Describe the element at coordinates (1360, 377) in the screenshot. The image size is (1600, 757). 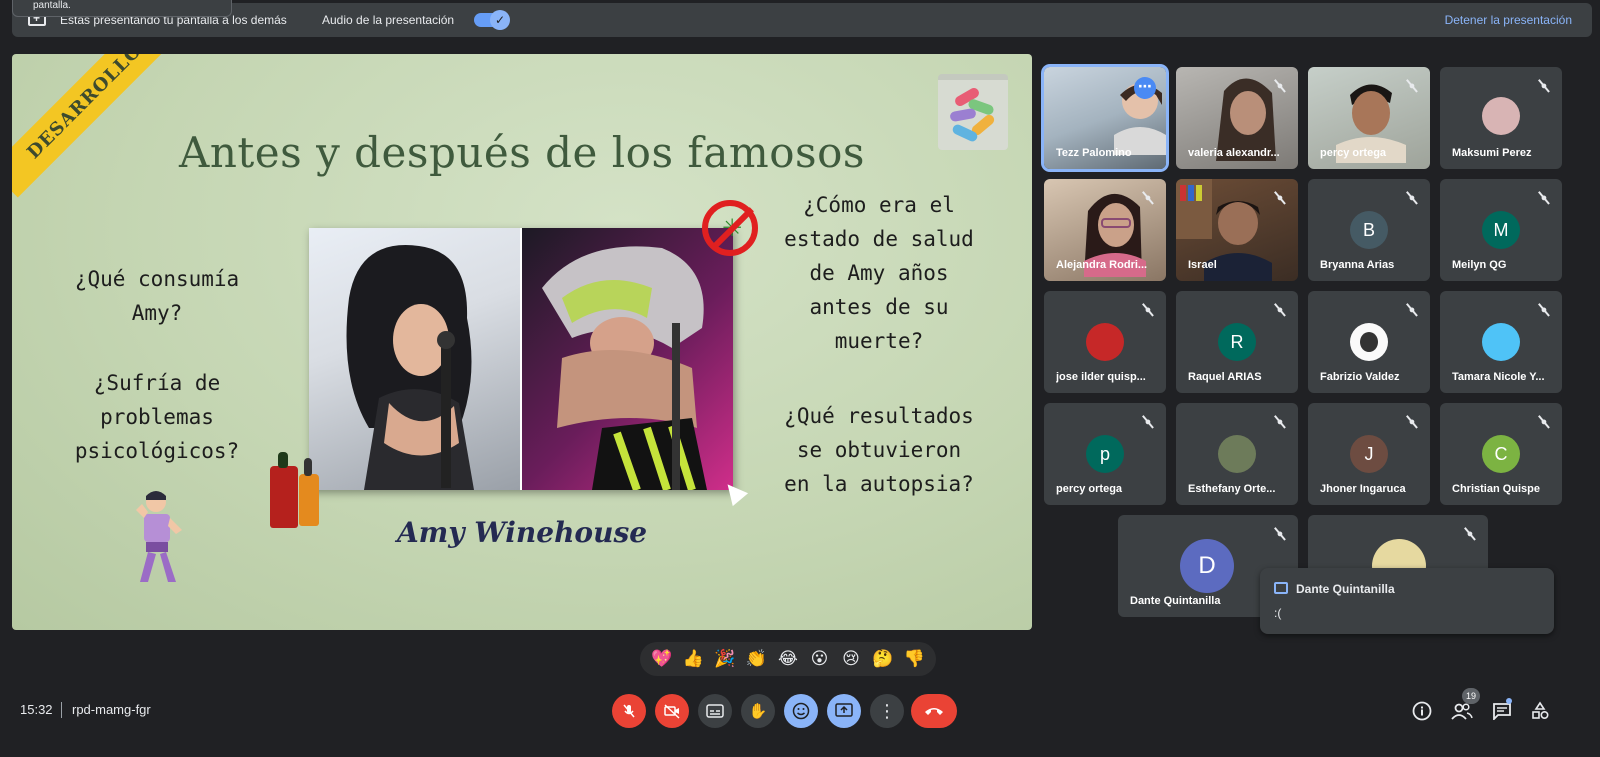
I see `participant-name: Fabrizio Valdez` at that location.